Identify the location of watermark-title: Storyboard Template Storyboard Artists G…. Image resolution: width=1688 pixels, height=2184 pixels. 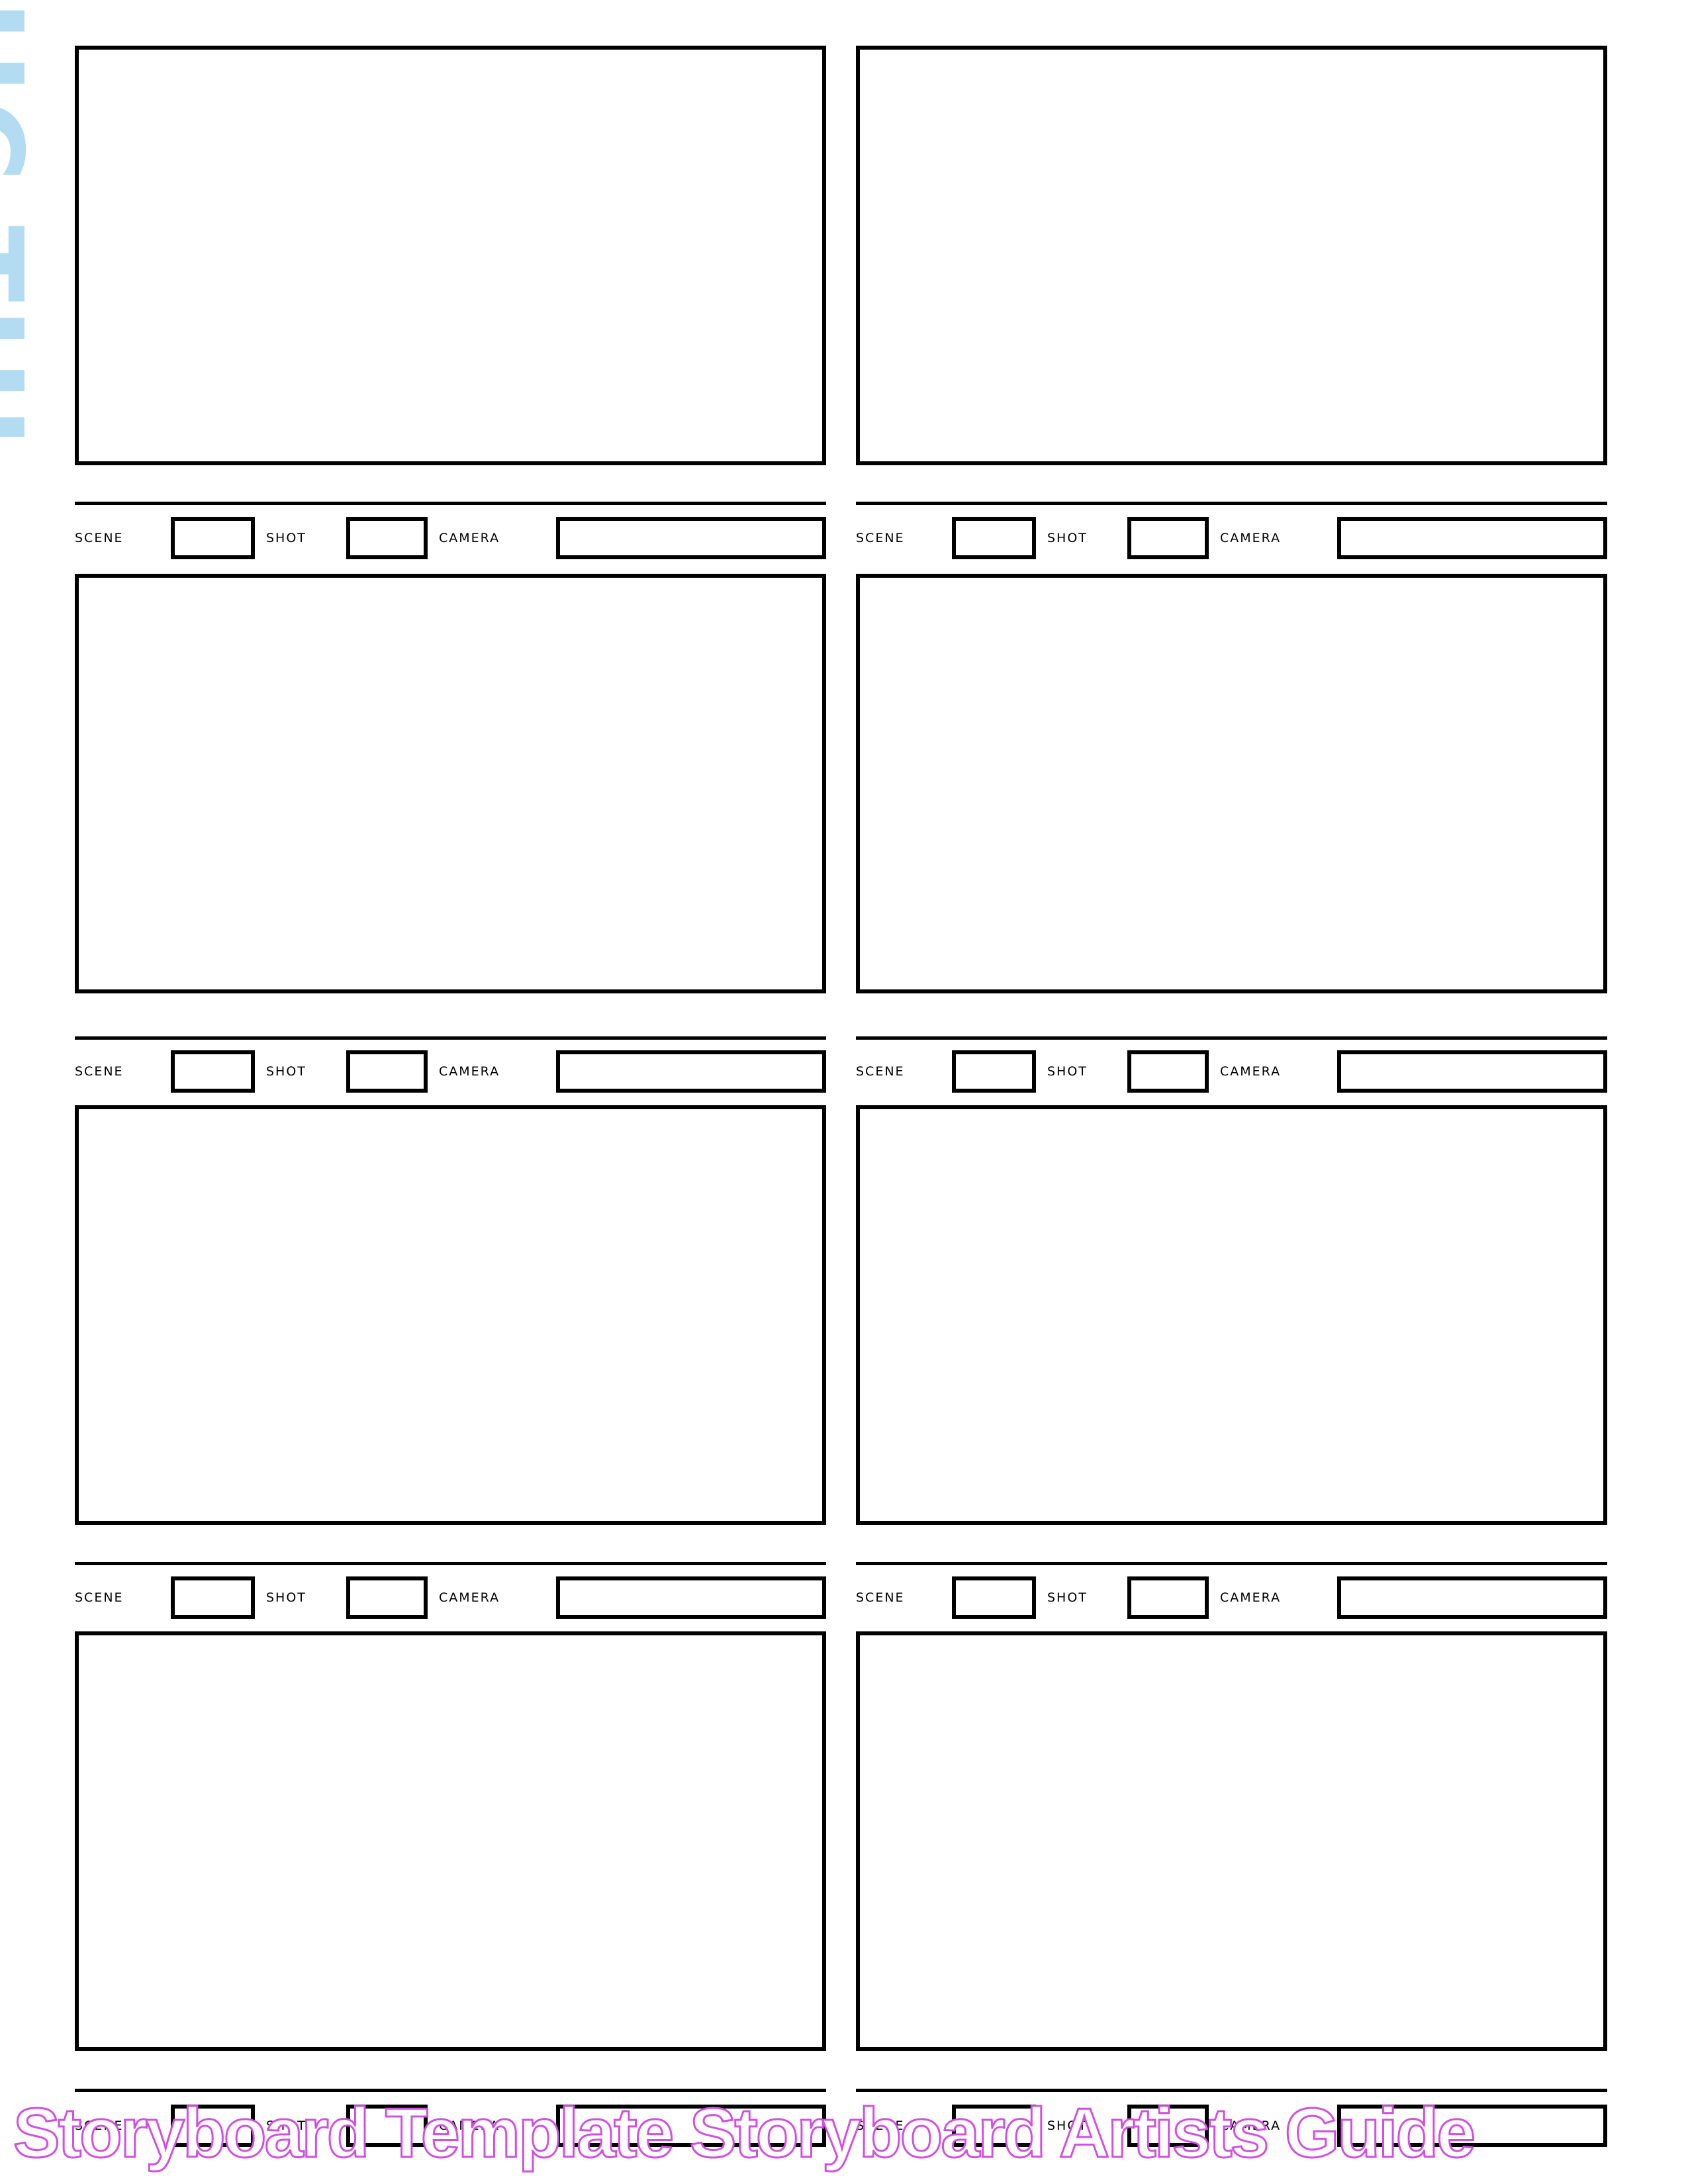
(745, 2133).